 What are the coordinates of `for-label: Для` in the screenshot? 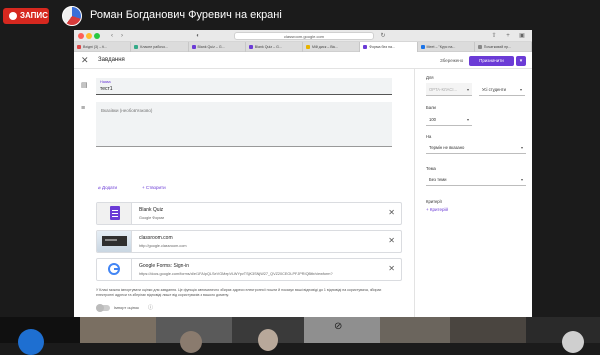 It's located at (430, 77).